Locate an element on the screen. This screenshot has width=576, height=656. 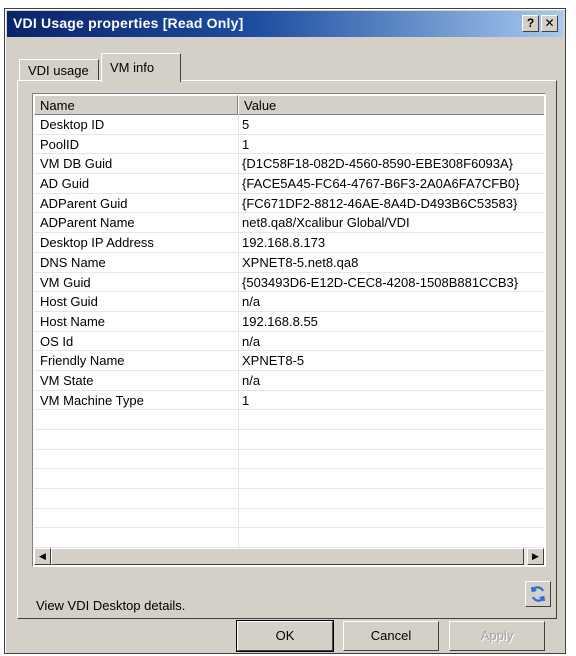
row-value-cell: {503493D6-E12D-CEC8-4208-1508B881CCB3} is located at coordinates (380, 282).